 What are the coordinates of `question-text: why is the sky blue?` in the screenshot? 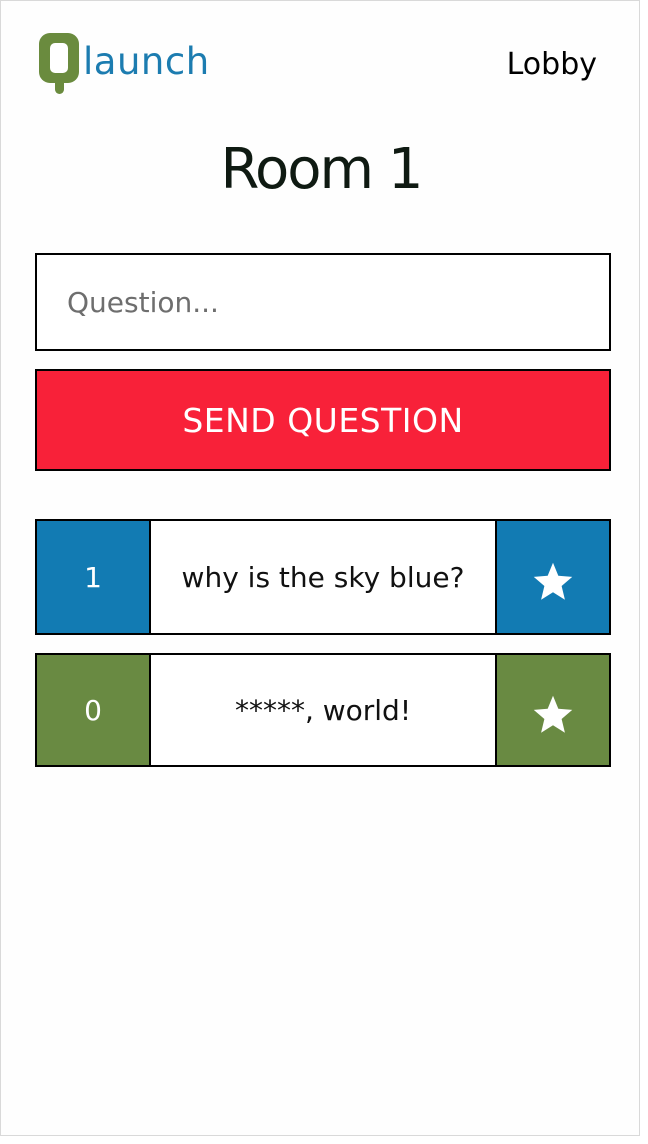 It's located at (323, 577).